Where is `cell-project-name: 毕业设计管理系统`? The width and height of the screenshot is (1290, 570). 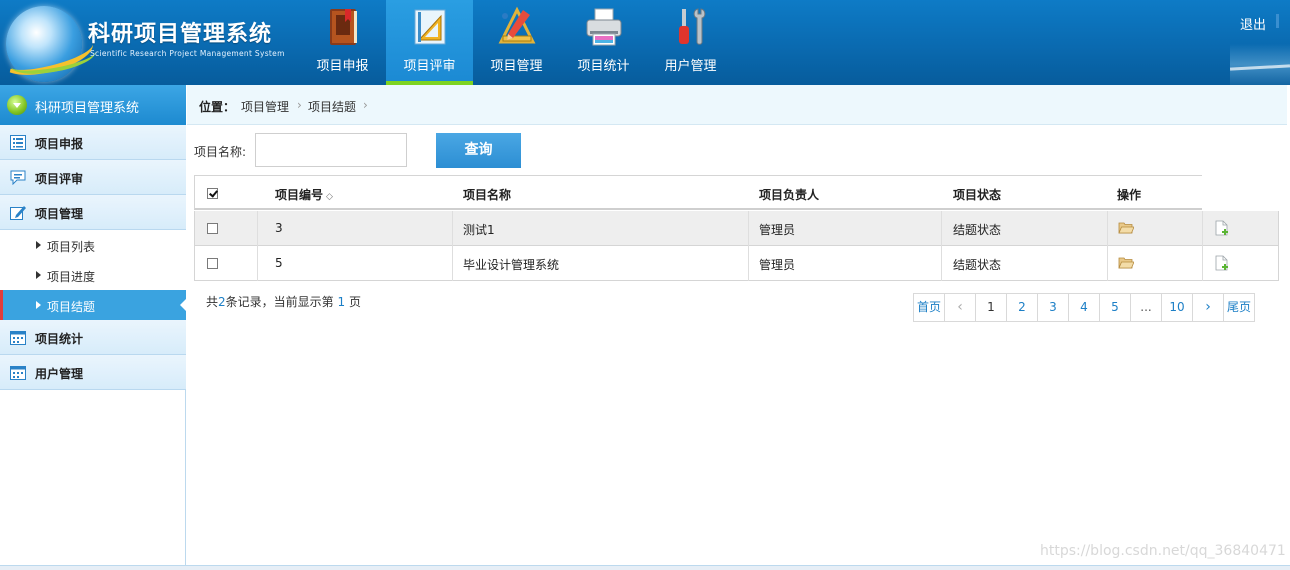 cell-project-name: 毕业设计管理系统 is located at coordinates (511, 265).